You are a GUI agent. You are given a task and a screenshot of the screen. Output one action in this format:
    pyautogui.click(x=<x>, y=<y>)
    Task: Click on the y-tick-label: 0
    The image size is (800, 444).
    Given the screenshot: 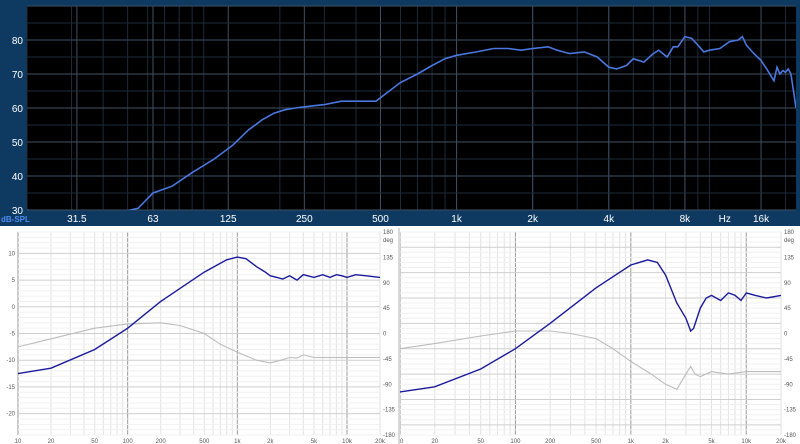 What is the action you would take?
    pyautogui.click(x=14, y=308)
    